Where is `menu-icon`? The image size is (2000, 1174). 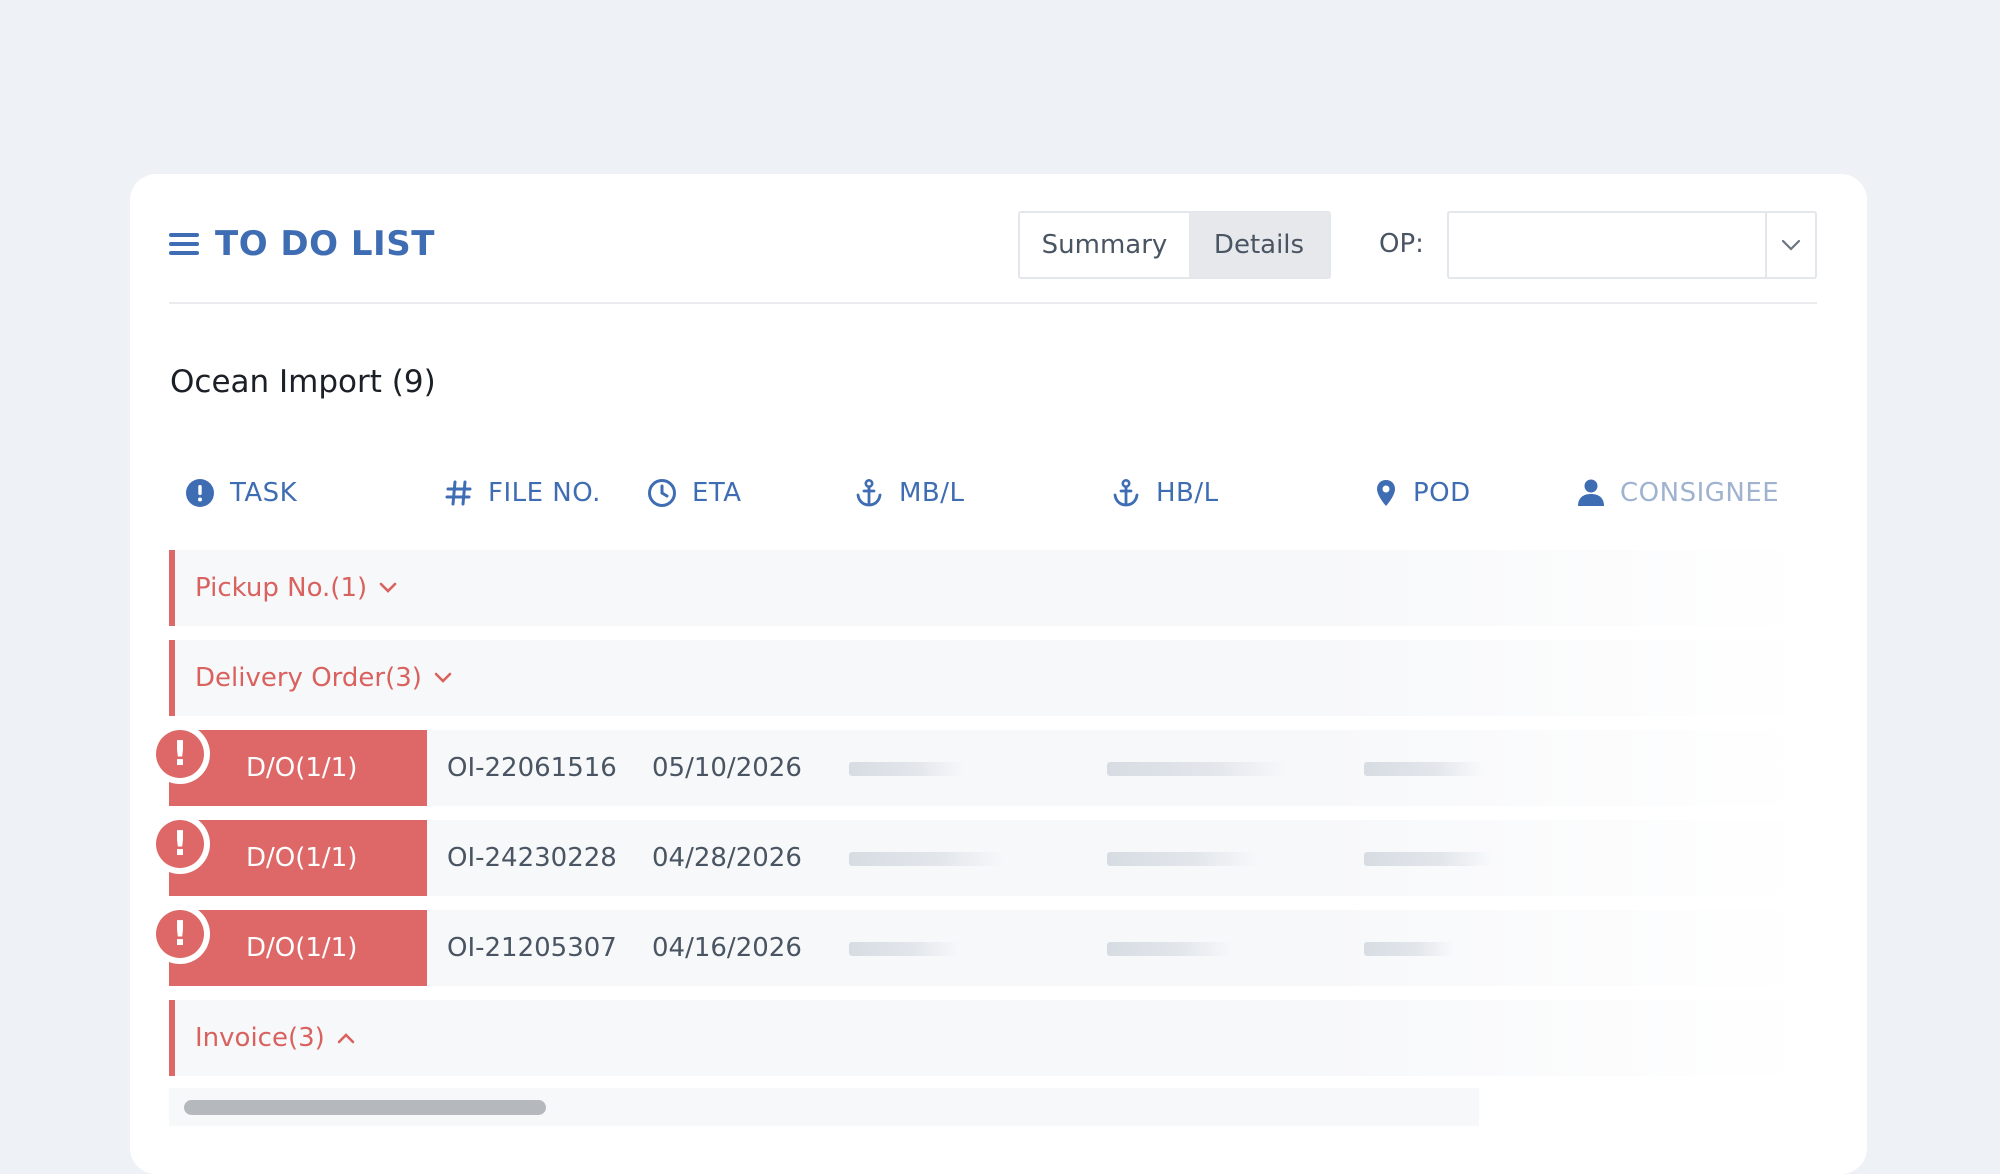
menu-icon is located at coordinates (184, 244).